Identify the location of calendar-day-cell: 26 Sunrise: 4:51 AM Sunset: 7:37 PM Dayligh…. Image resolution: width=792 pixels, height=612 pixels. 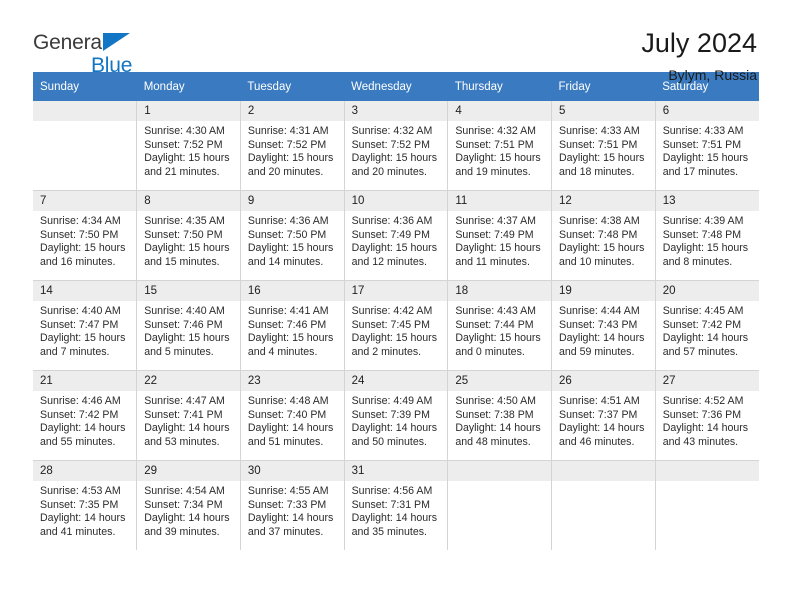
(603, 415).